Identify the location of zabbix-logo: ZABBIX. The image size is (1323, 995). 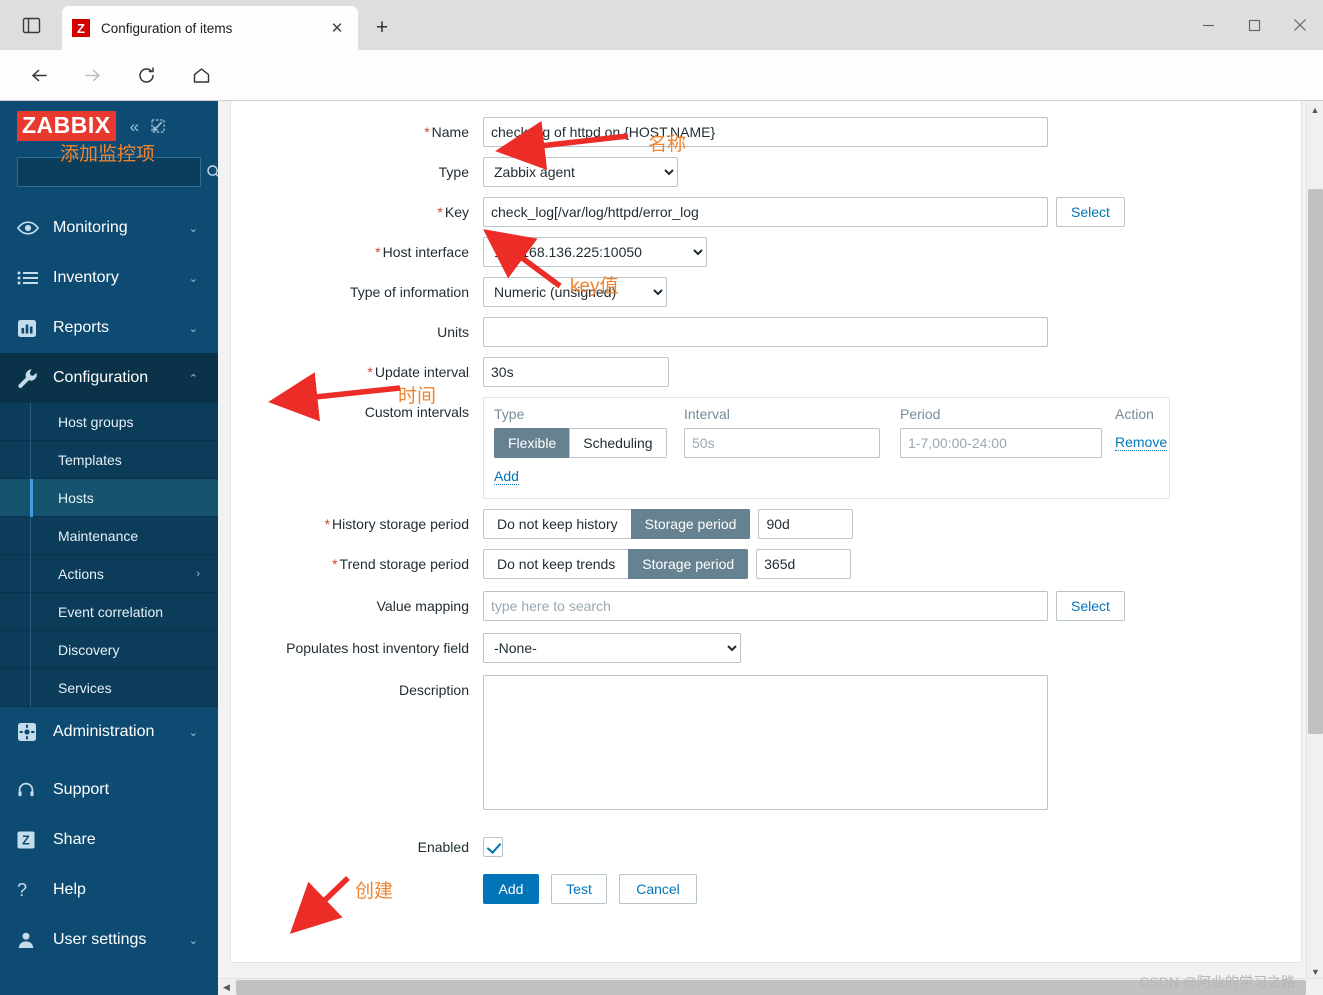
(66, 126).